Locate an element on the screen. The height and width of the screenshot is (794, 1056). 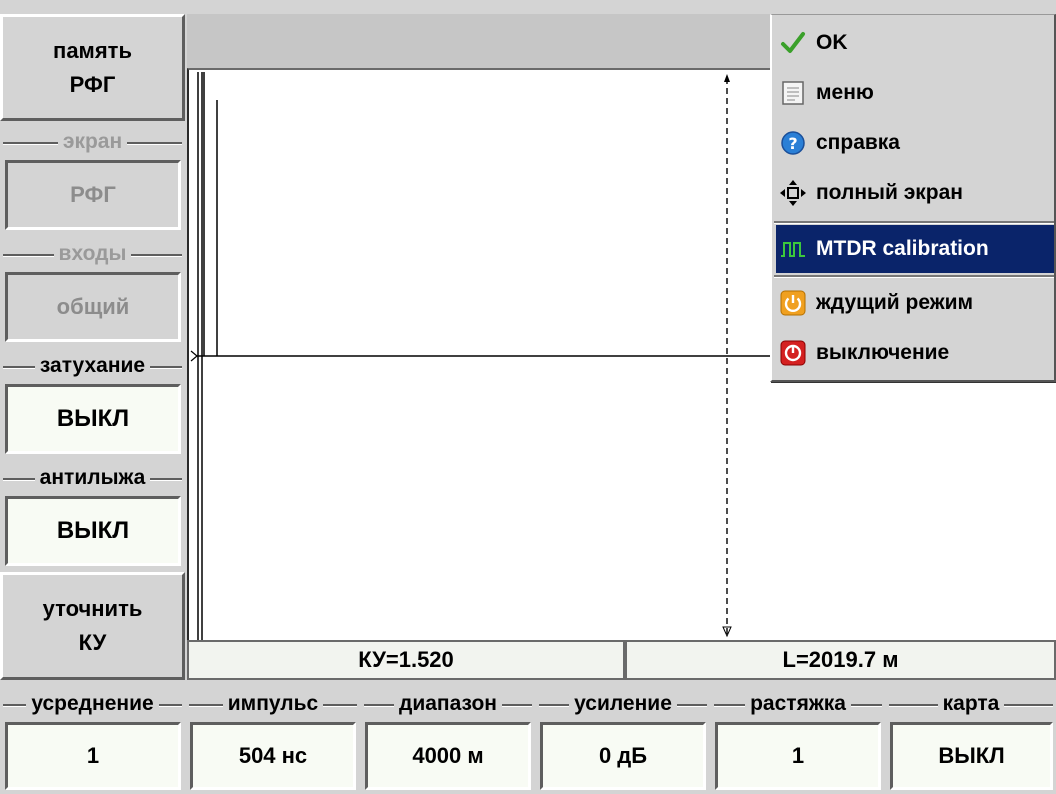
menu-item-mtdr-calibration-label: MTDR calibration is located at coordinates (902, 248).